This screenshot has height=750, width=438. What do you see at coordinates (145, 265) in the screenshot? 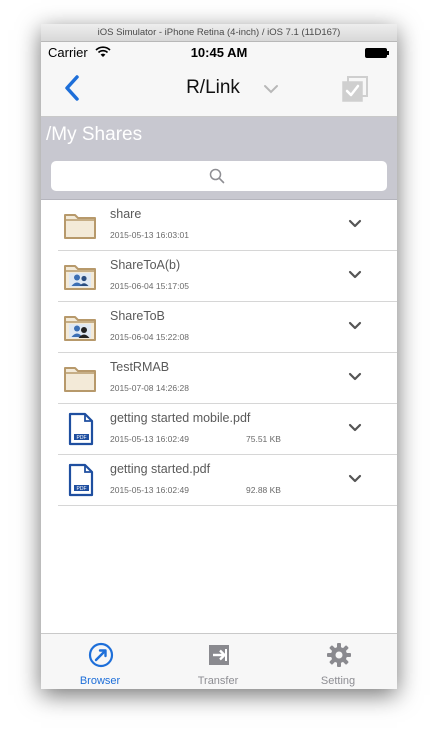
I see `file-name: ShareToA(b)` at bounding box center [145, 265].